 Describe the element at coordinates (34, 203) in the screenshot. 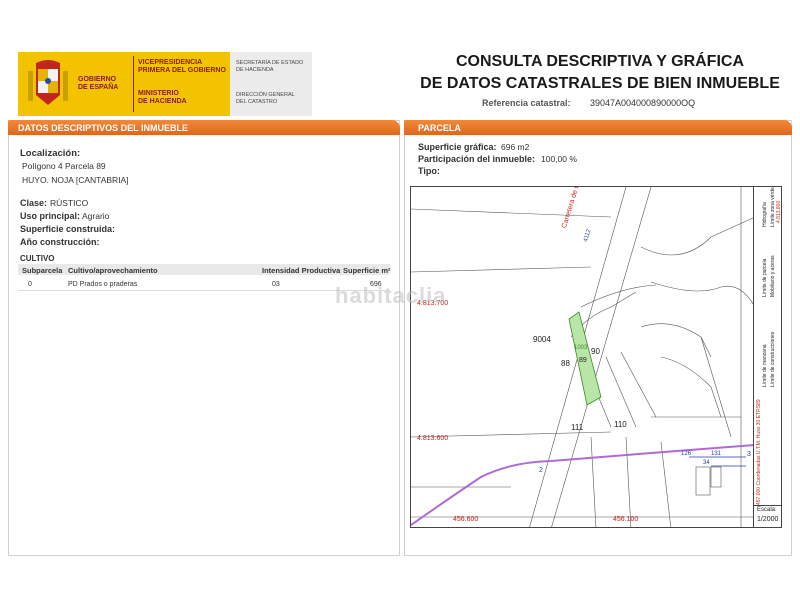

I see `clase-label: Clase:` at that location.